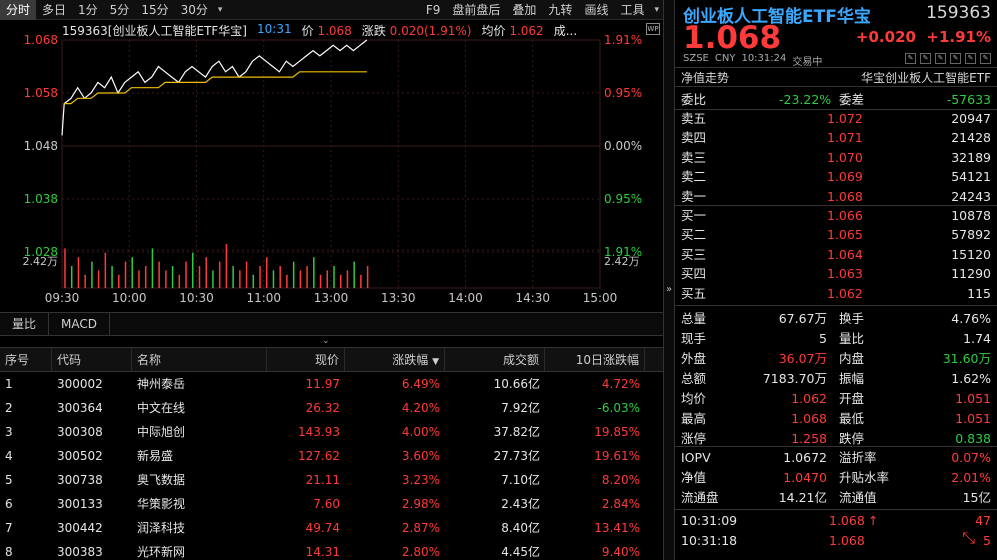 This screenshot has height=560, width=997. What do you see at coordinates (560, 10) in the screenshot?
I see `td-sequential-button: 九转` at bounding box center [560, 10].